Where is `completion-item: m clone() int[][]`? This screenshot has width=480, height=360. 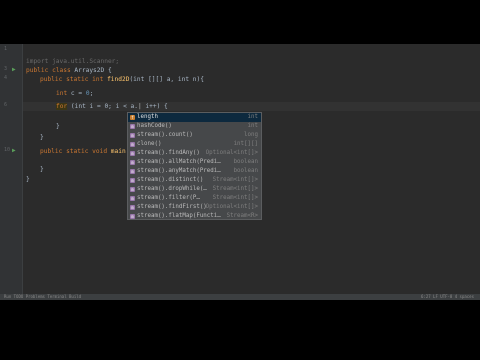
completion-item: m clone() int[][] is located at coordinates (194, 144).